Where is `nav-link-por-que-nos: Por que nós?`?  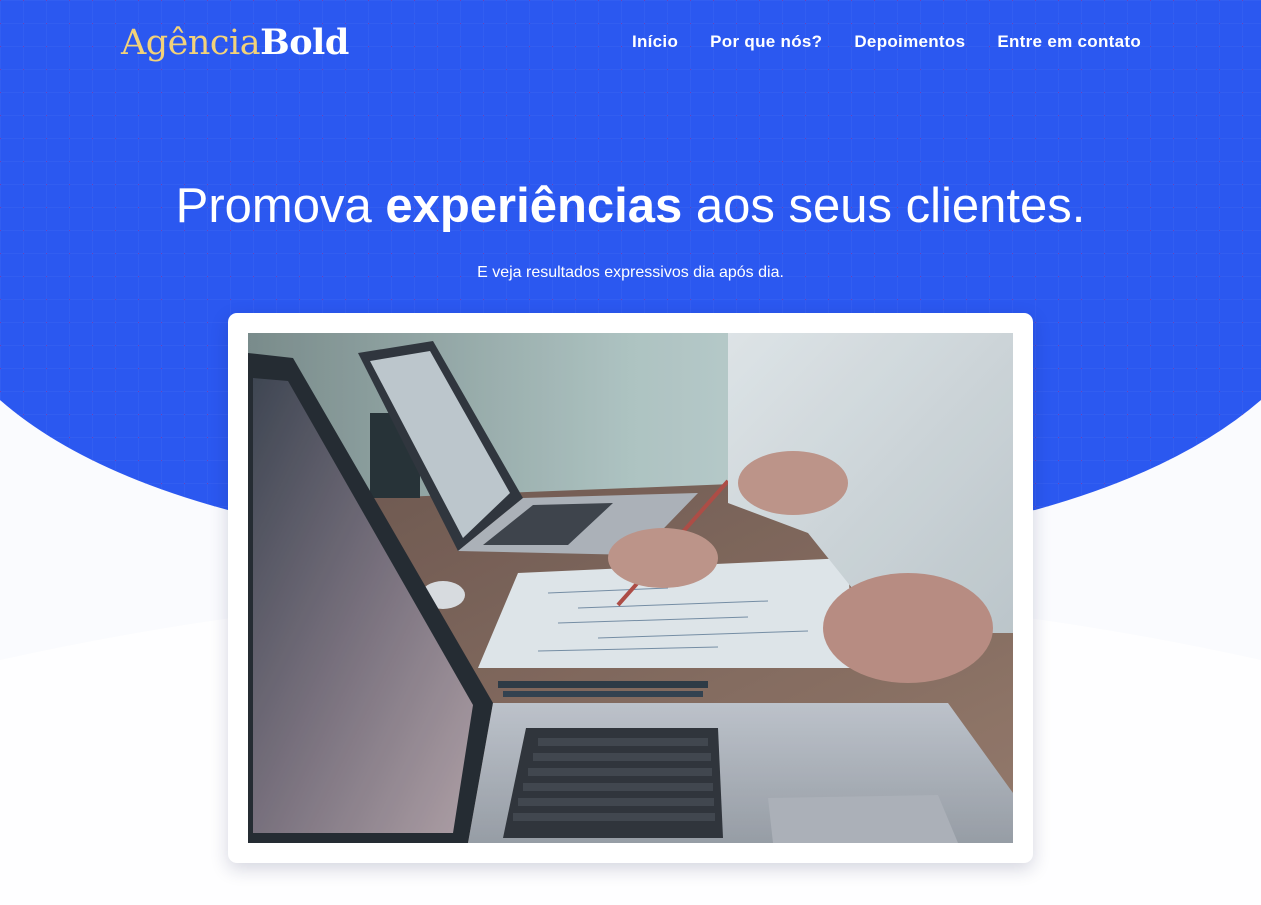
nav-link-por-que-nos: Por que nós? is located at coordinates (766, 42).